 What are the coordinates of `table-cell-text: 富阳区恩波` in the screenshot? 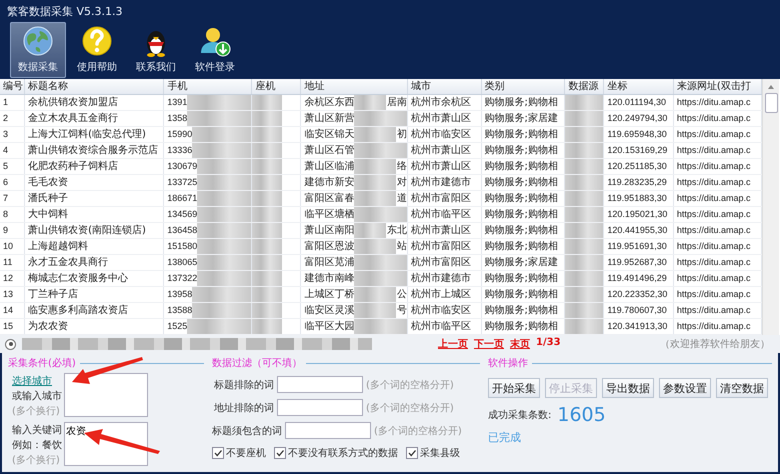 It's located at (328, 247).